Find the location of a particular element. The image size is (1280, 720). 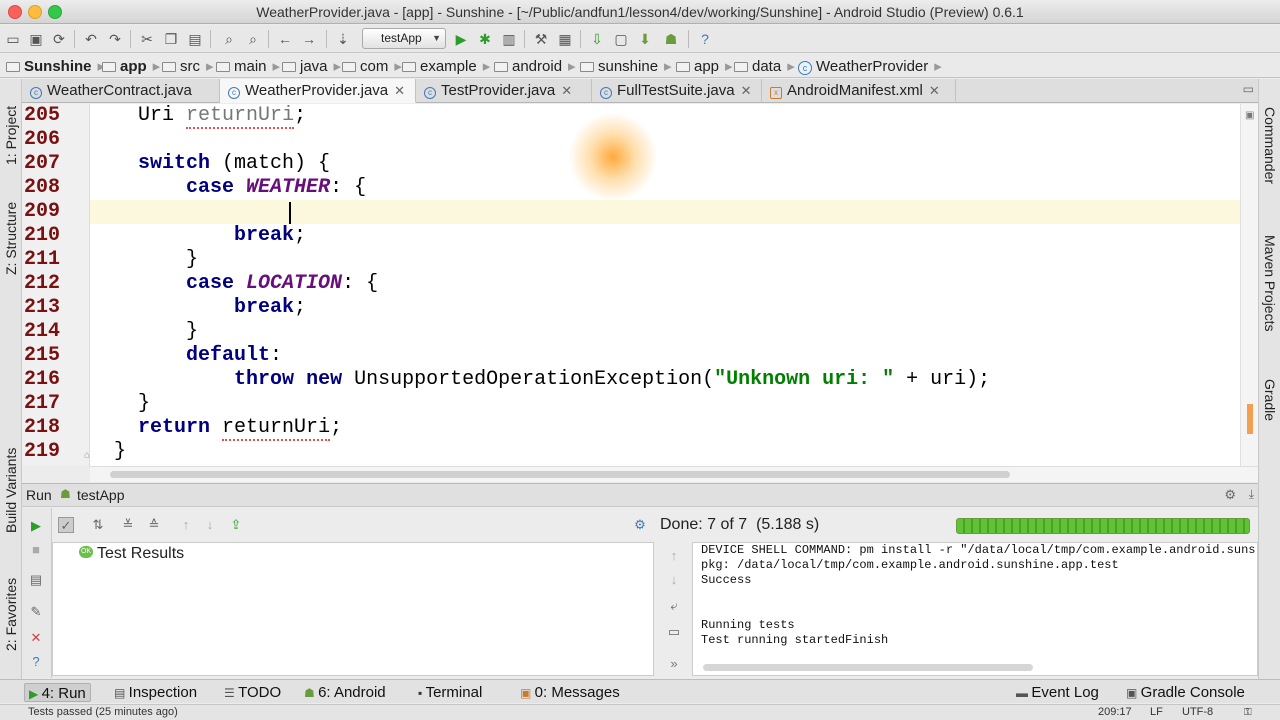

print-icon: ▭ is located at coordinates (674, 632).